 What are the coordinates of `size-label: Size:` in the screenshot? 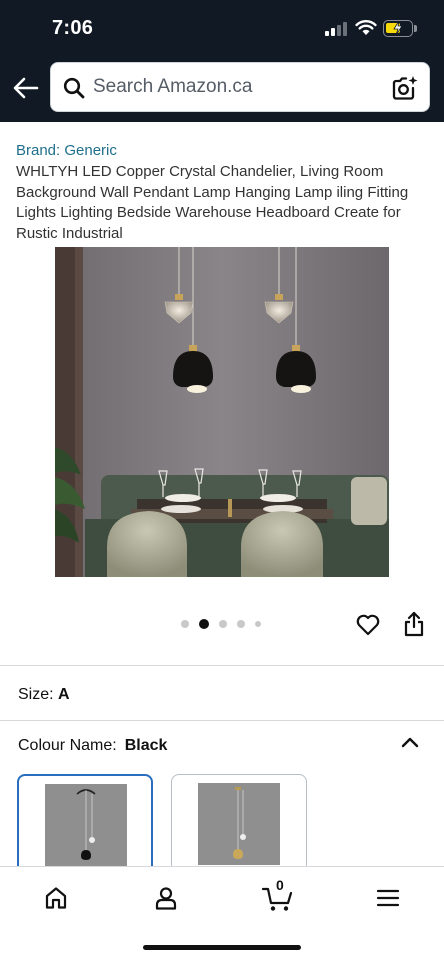 It's located at (36, 694).